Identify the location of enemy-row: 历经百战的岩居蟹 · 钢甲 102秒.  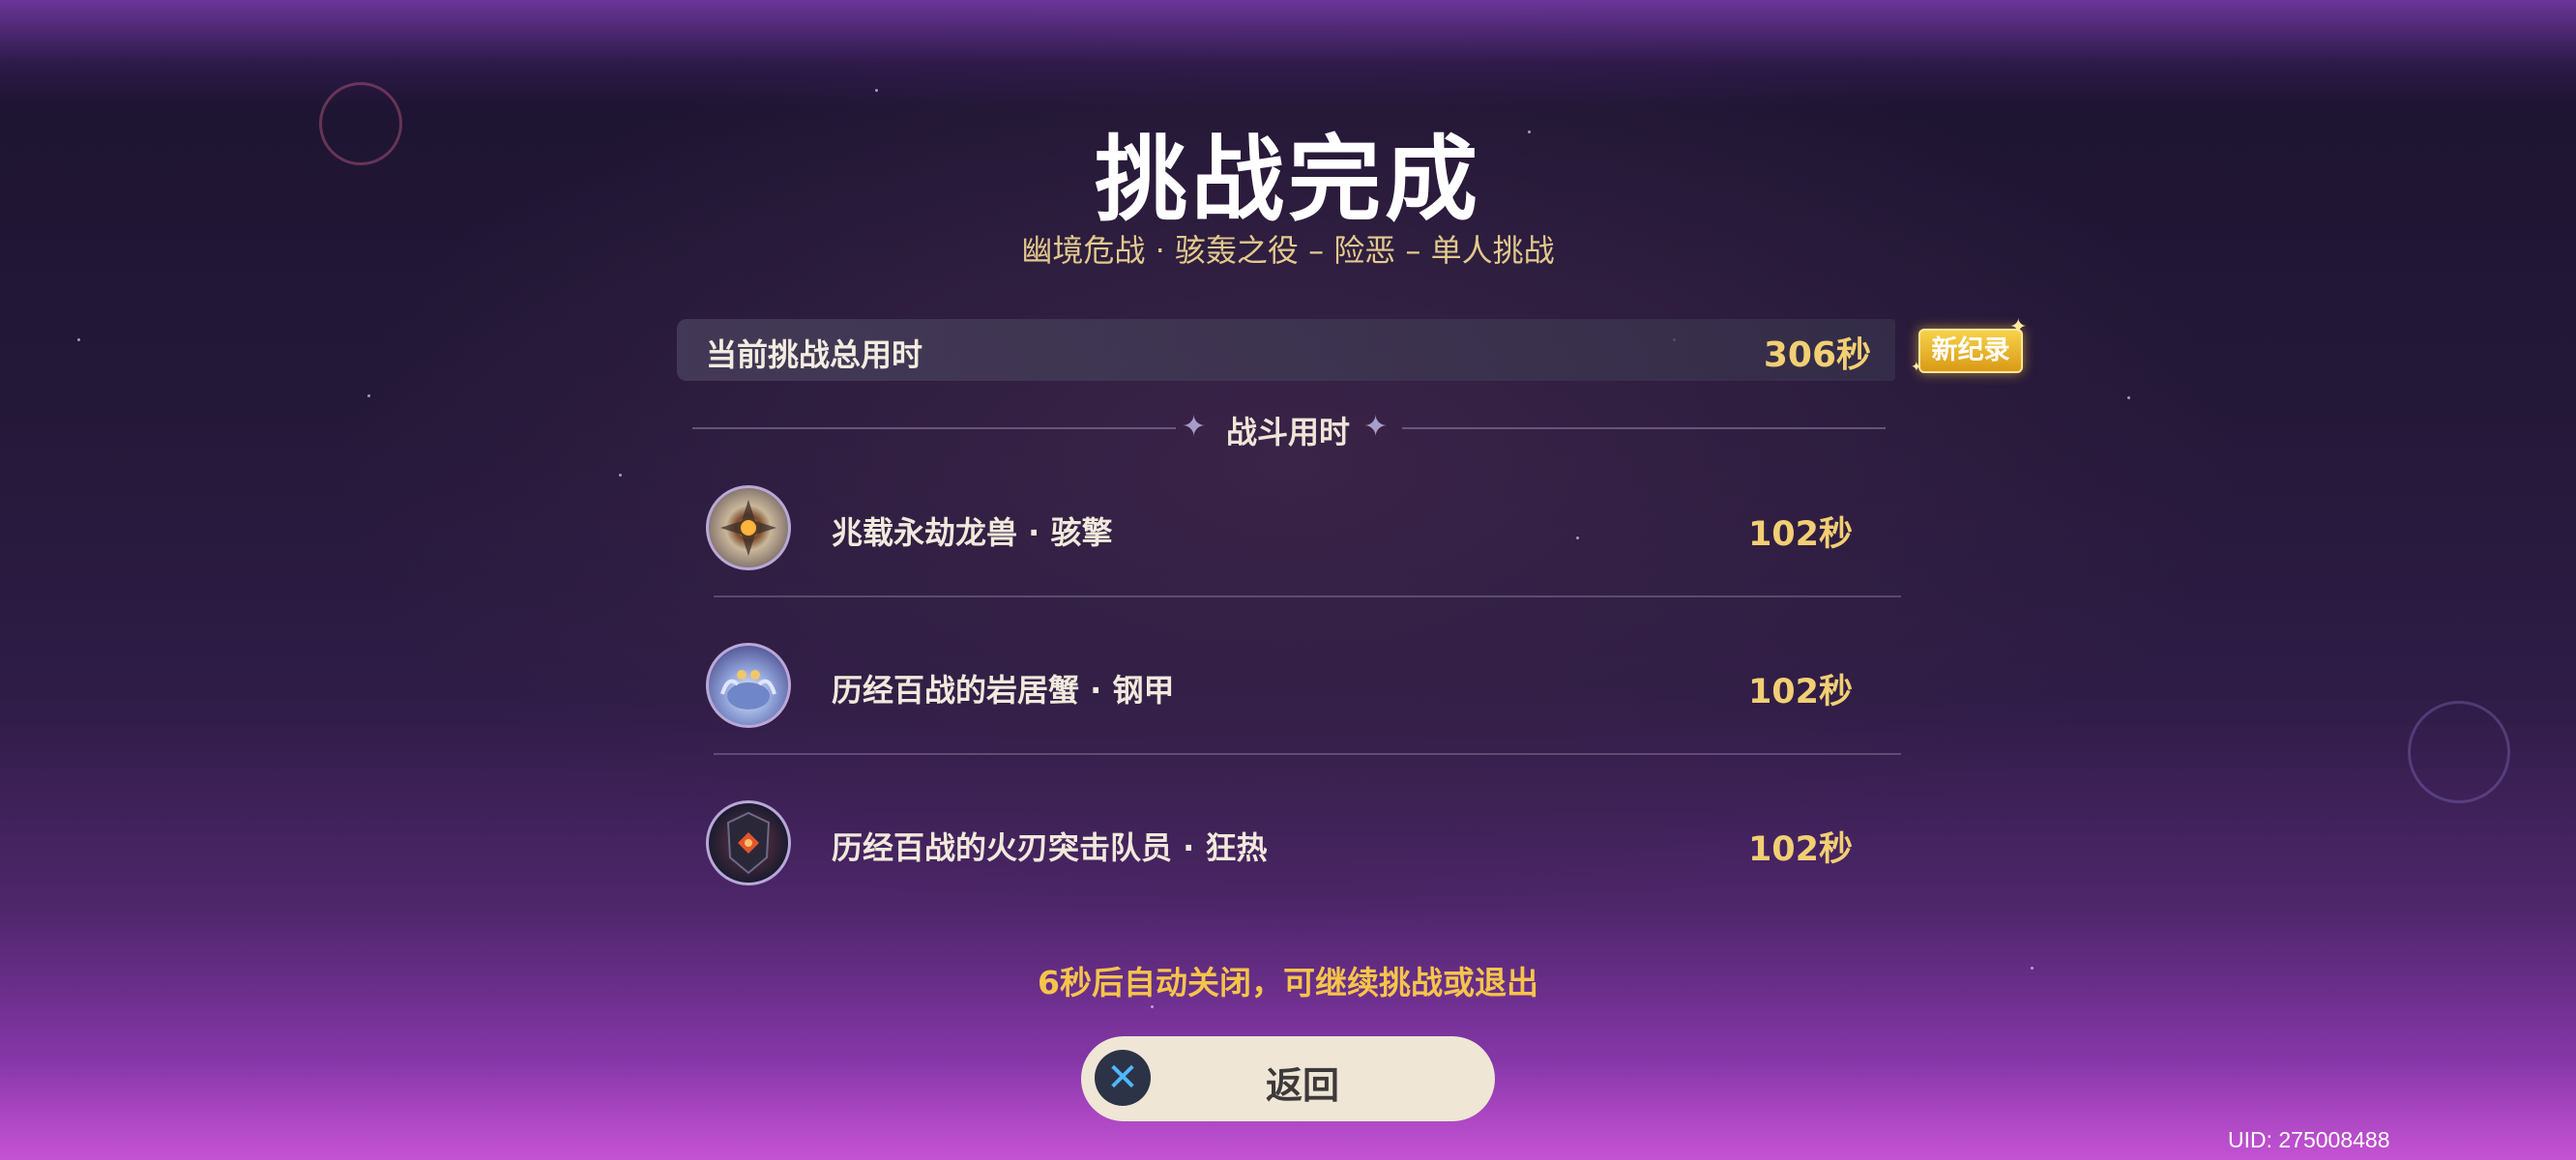
(1303, 721).